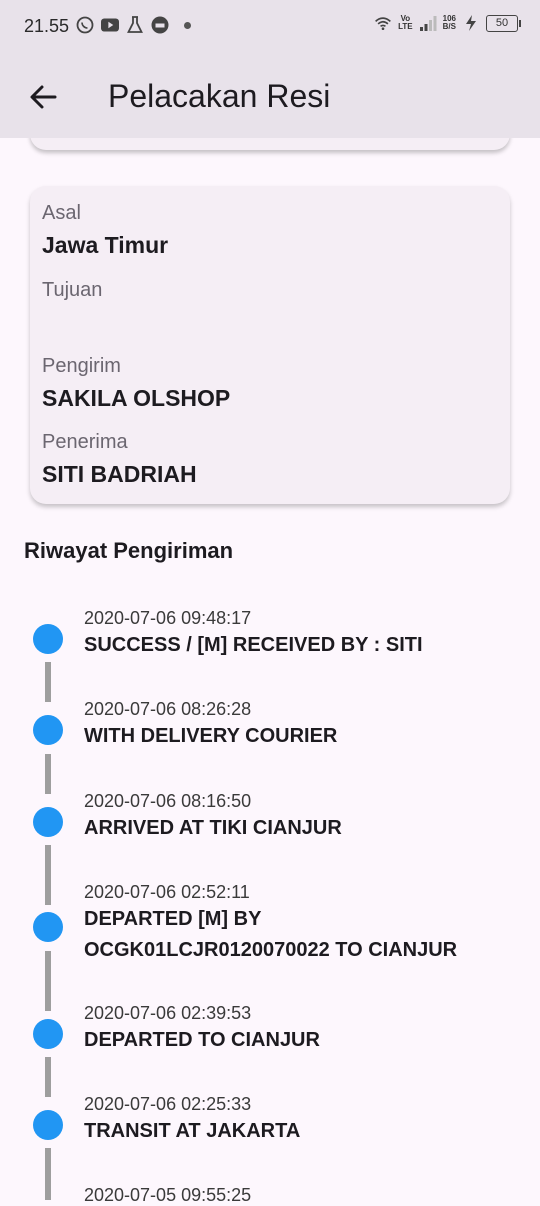 The height and width of the screenshot is (1206, 540). Describe the element at coordinates (168, 618) in the screenshot. I see `timeline-date: 2020-07-06 09:48:17` at that location.